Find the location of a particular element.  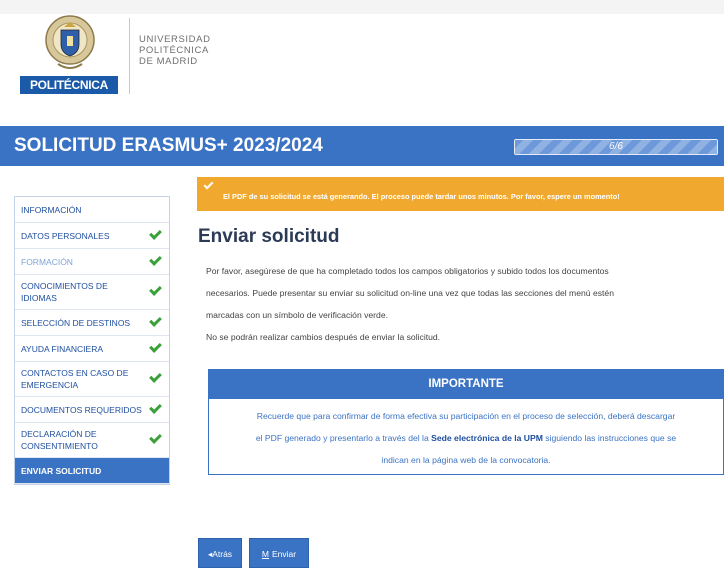

progress-bar: 6/6 is located at coordinates (616, 147).